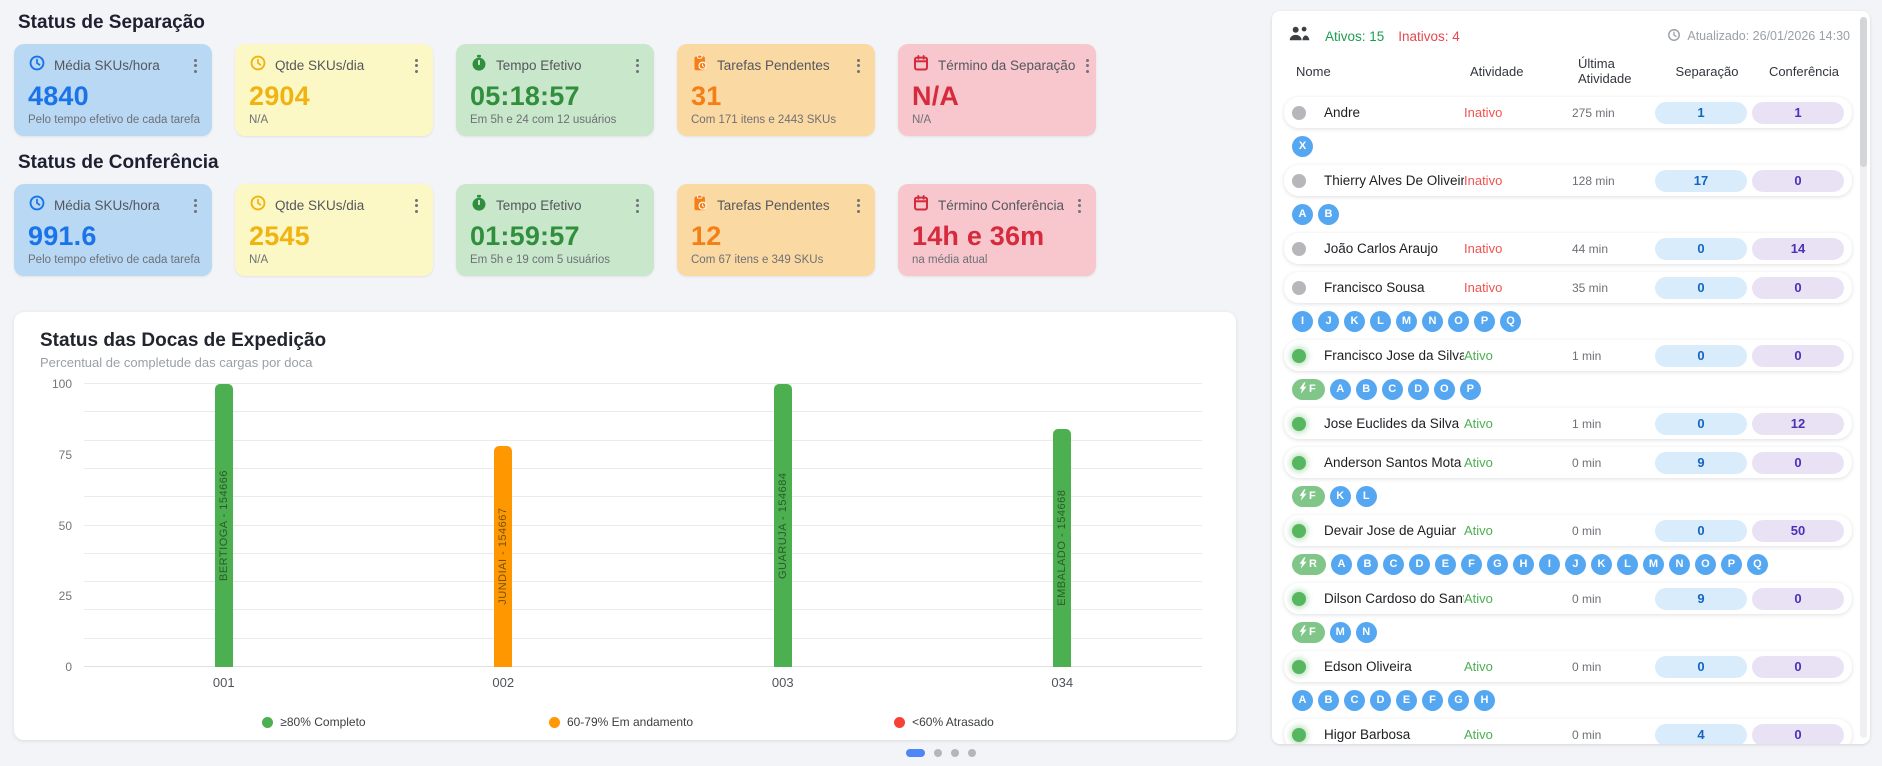  I want to click on legend-item: <60% Atrasado, so click(944, 722).